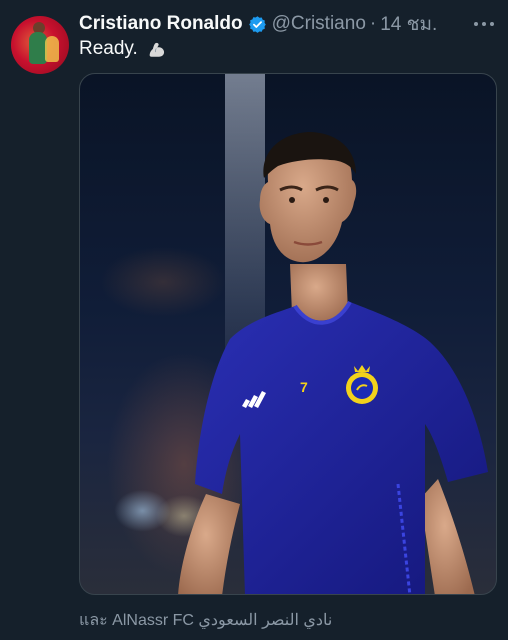  What do you see at coordinates (292, 200) in the screenshot?
I see `player-eye-left` at bounding box center [292, 200].